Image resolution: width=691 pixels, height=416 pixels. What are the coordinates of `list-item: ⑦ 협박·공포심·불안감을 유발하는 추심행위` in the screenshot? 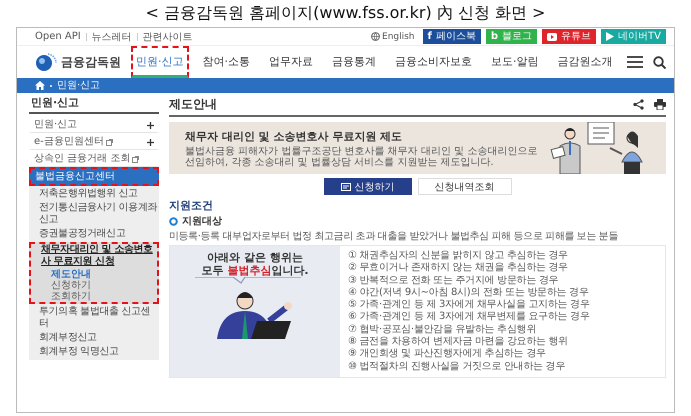 It's located at (442, 330).